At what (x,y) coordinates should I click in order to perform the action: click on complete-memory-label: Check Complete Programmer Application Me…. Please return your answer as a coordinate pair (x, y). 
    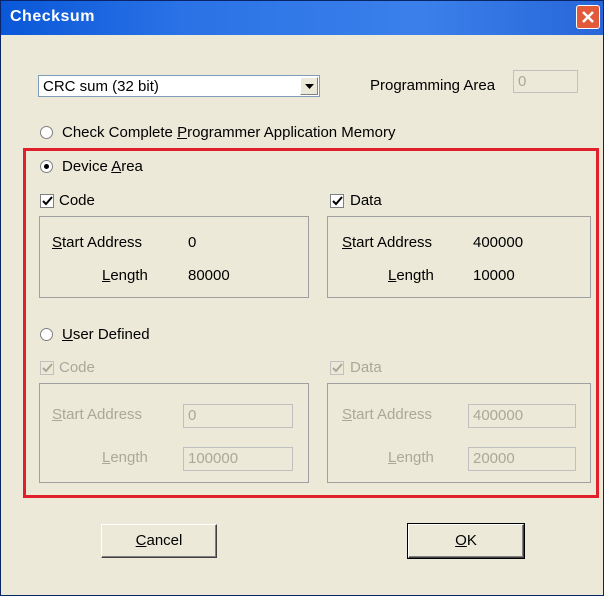
    Looking at the image, I should click on (229, 132).